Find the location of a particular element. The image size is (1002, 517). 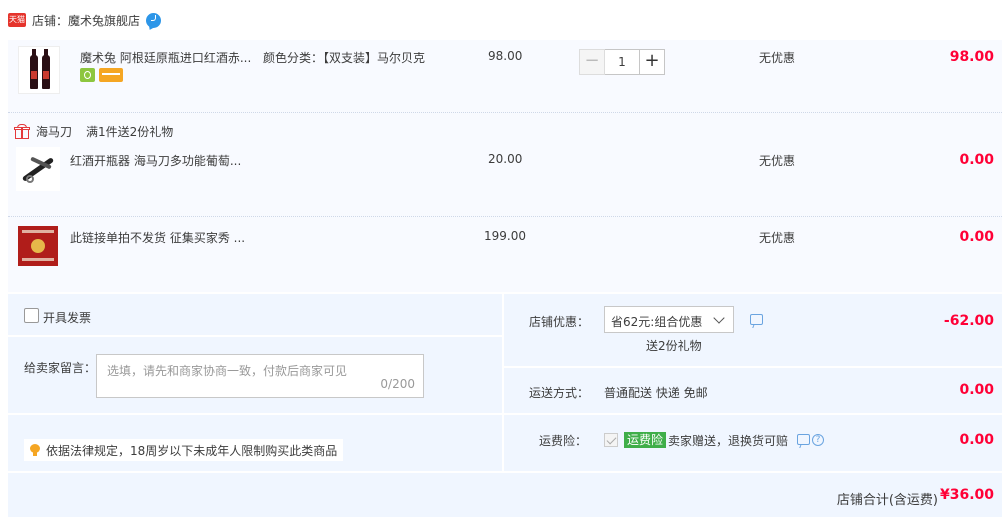

shop-discount-label: 店铺优惠： is located at coordinates (559, 322).